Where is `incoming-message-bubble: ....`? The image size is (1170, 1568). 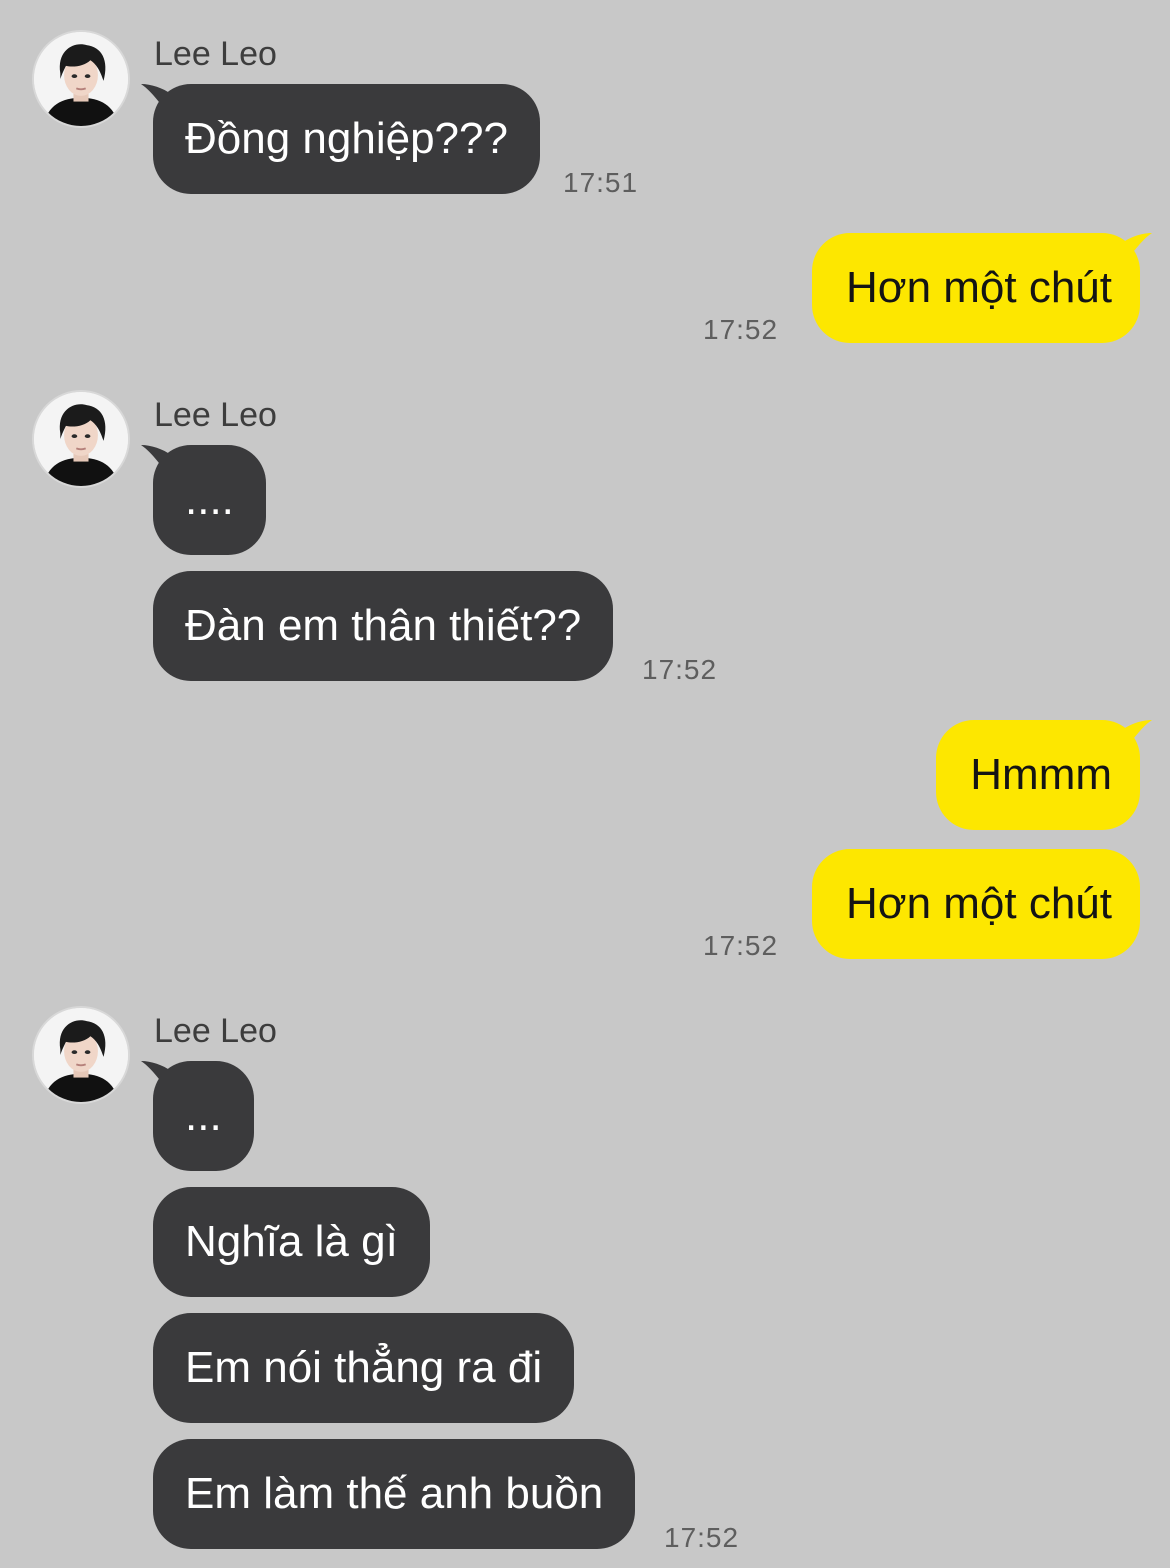
incoming-message-bubble: .... is located at coordinates (203, 500).